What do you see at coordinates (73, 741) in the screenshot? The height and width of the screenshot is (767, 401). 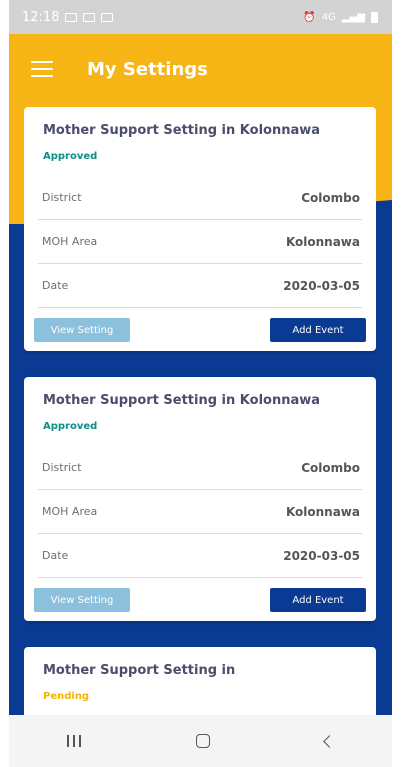 I see `recents-icon` at bounding box center [73, 741].